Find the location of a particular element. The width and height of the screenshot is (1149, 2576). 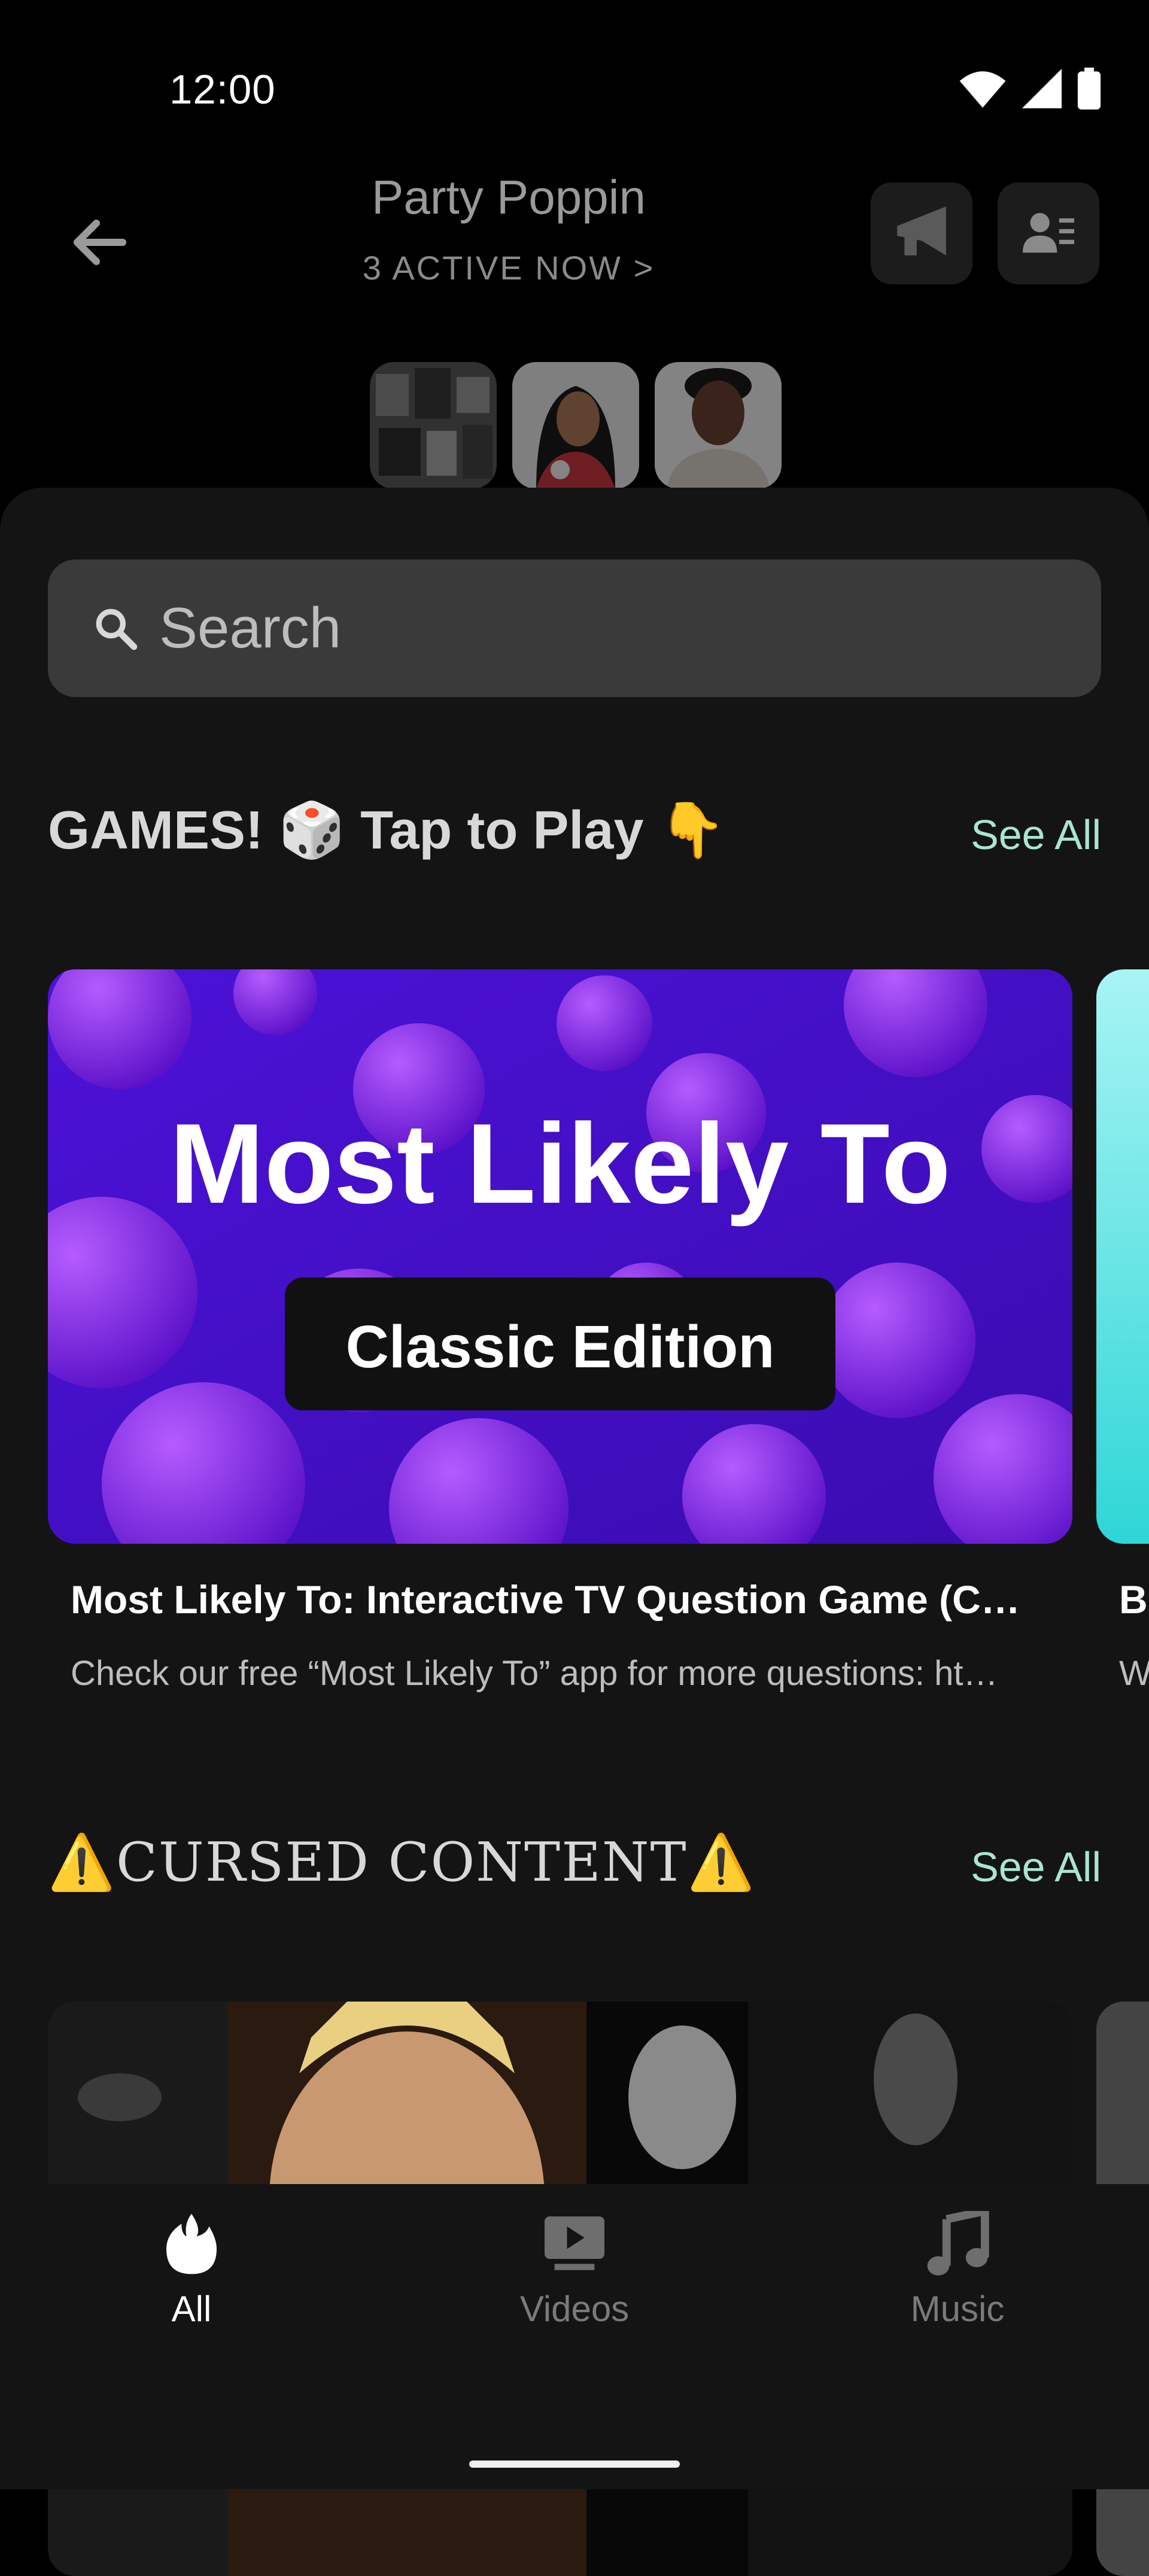

active-avatars is located at coordinates (576, 425).